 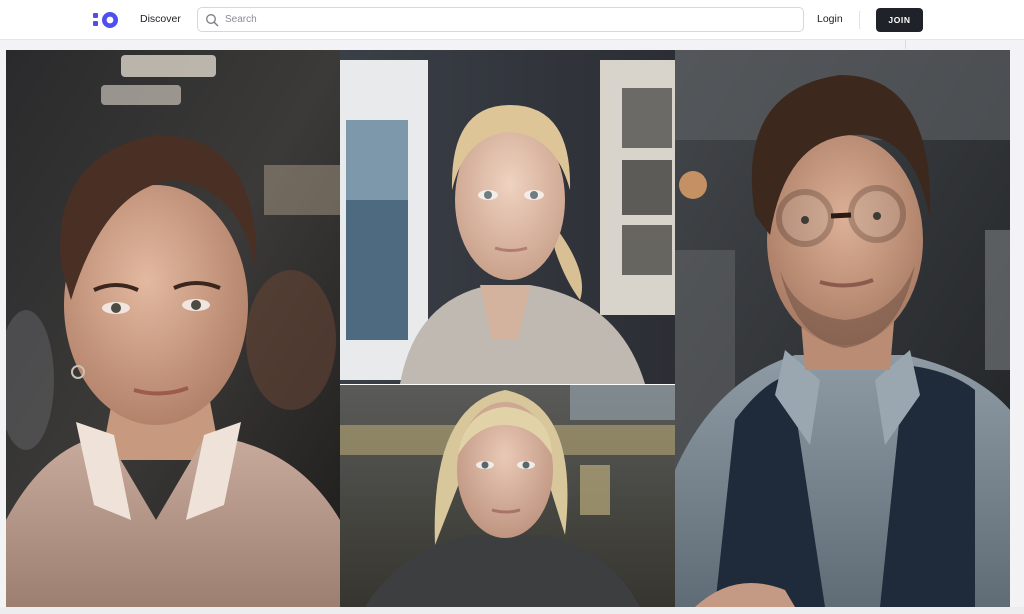 What do you see at coordinates (160, 19) in the screenshot?
I see `nav-discover-link: Discover` at bounding box center [160, 19].